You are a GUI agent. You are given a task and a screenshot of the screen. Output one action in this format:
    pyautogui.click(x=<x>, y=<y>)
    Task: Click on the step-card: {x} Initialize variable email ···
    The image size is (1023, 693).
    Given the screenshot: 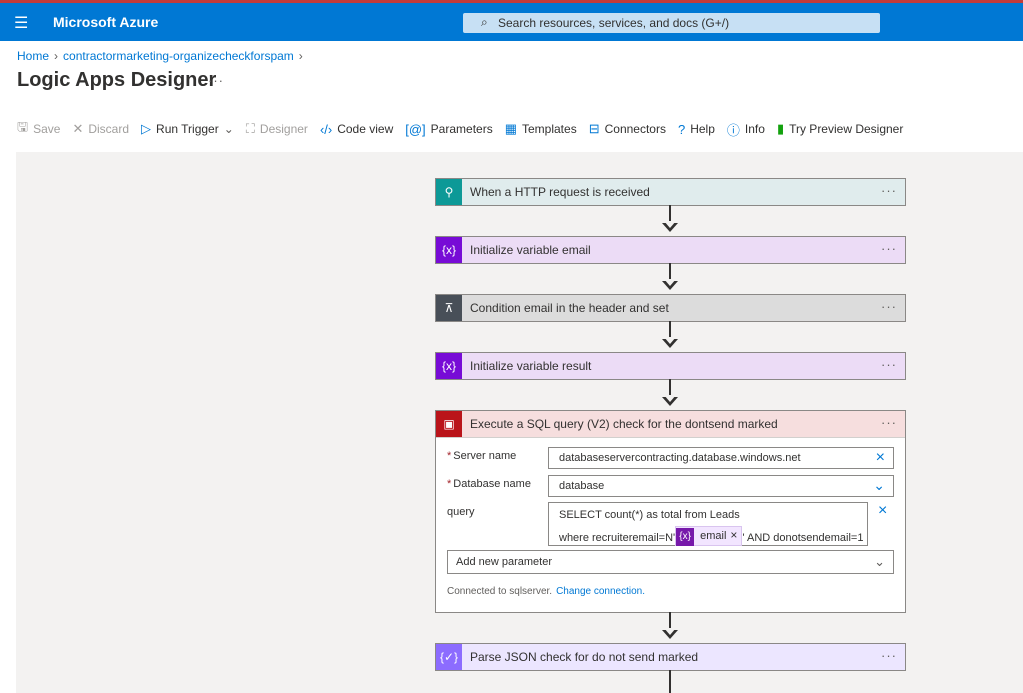 What is the action you would take?
    pyautogui.click(x=670, y=250)
    